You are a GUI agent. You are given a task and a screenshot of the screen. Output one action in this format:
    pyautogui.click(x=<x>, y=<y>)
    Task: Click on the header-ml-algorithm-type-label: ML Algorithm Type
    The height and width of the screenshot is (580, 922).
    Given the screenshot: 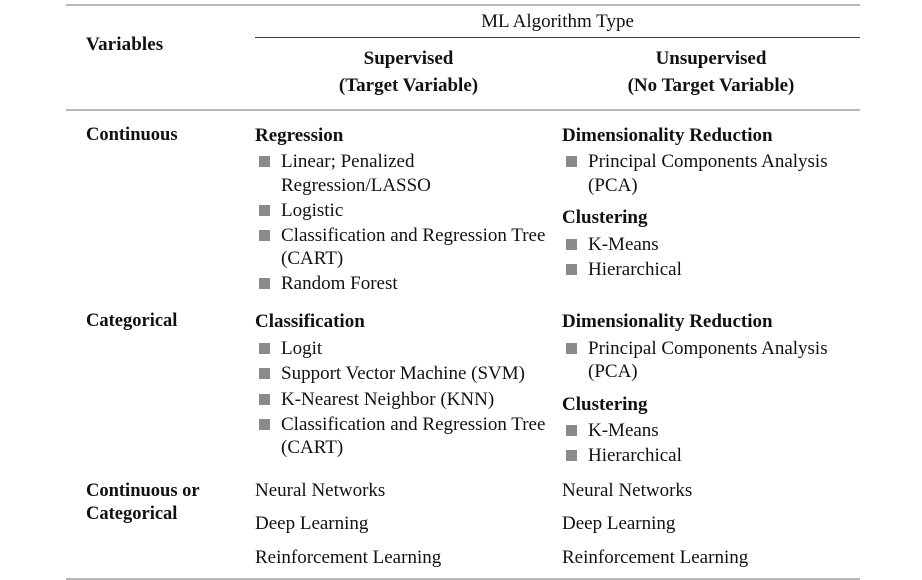 What is the action you would take?
    pyautogui.click(x=557, y=21)
    